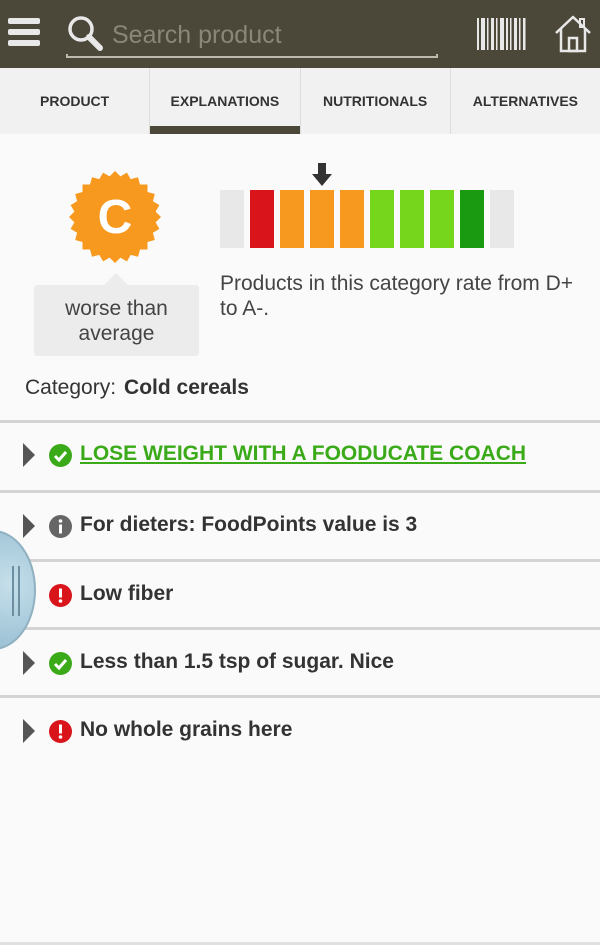 This screenshot has height=945, width=600. I want to click on tab-alternatives: ALTERNATIVES, so click(525, 101).